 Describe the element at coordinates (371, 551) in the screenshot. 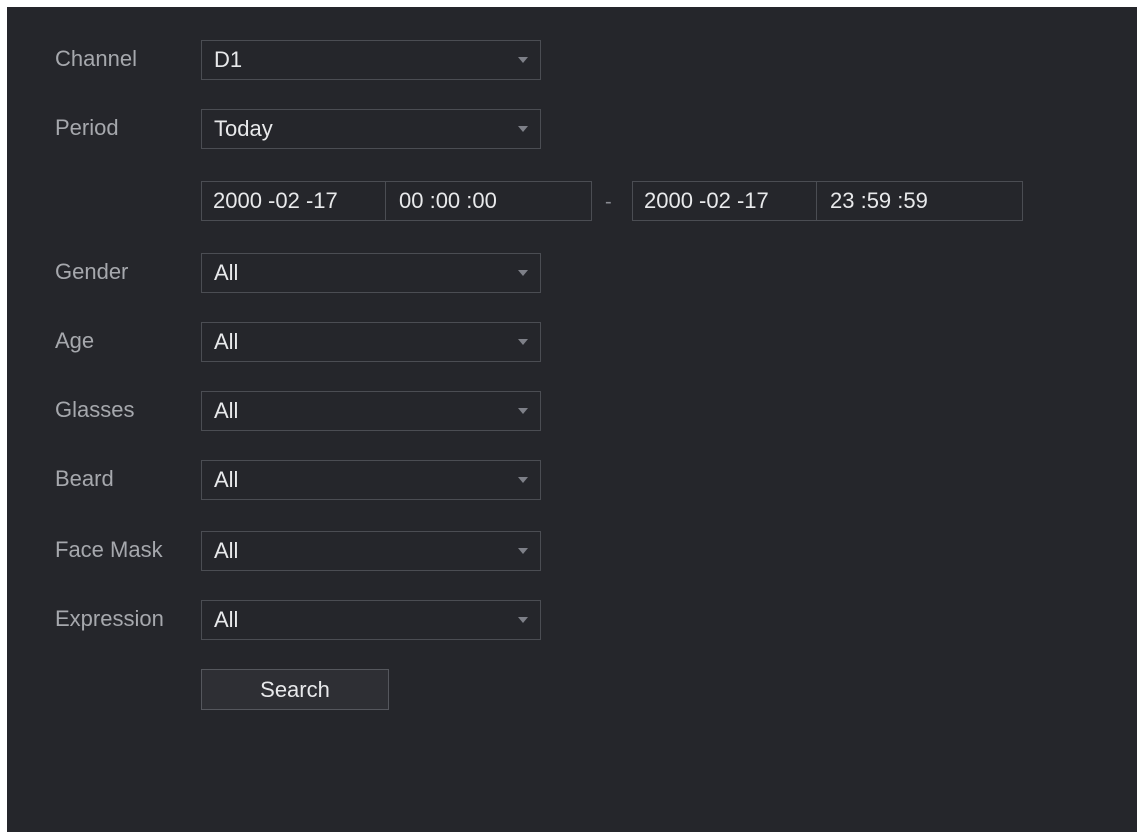

I see `face-mask-select: All` at that location.